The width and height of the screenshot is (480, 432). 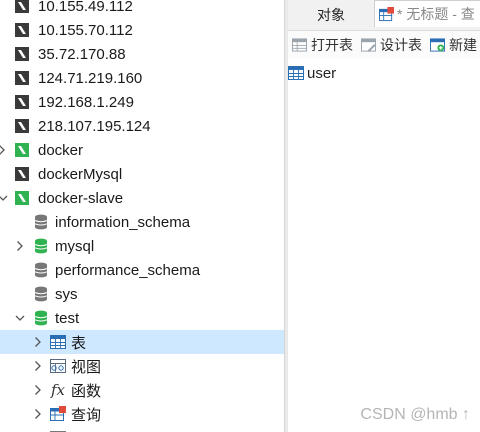 I want to click on connection-item: 124.71.219.160, so click(x=142, y=78).